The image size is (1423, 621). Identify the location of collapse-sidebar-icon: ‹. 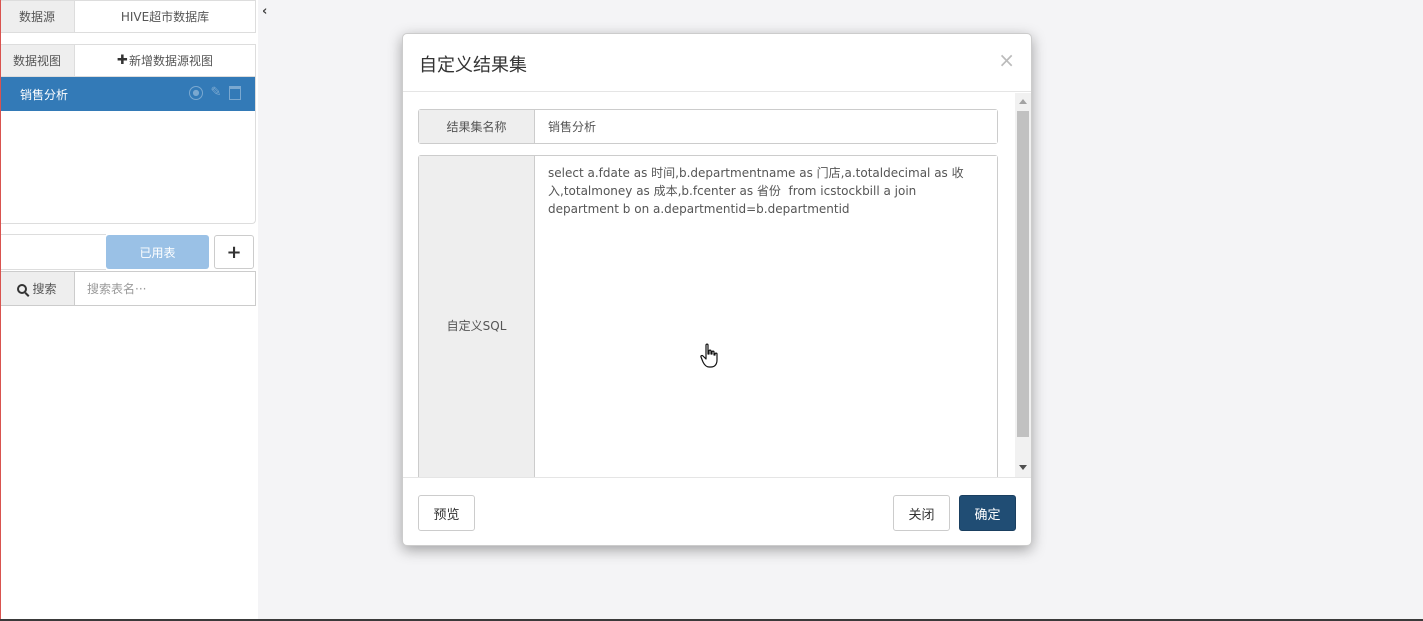
(264, 11).